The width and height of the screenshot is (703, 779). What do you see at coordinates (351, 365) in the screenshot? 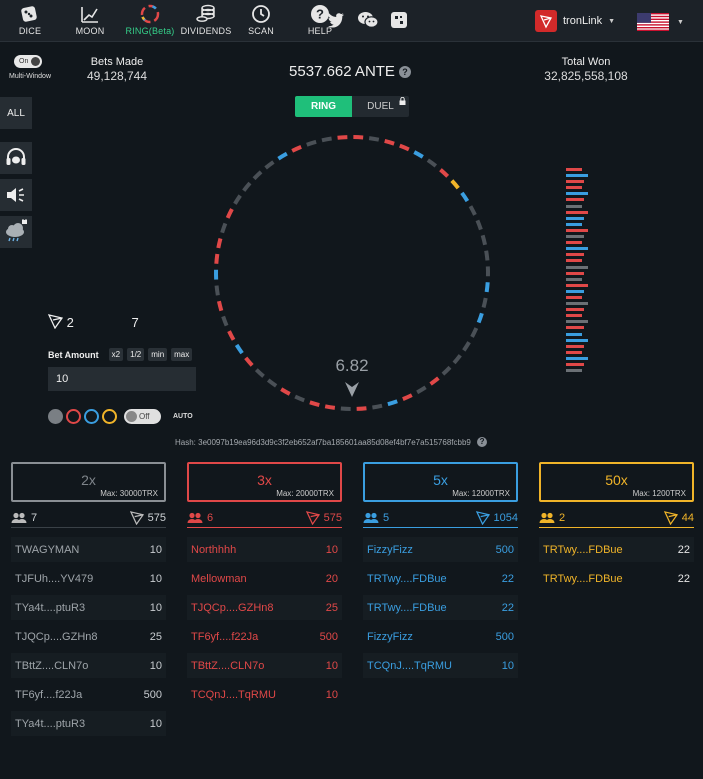
I see `wheel-result-value: 6.82` at bounding box center [351, 365].